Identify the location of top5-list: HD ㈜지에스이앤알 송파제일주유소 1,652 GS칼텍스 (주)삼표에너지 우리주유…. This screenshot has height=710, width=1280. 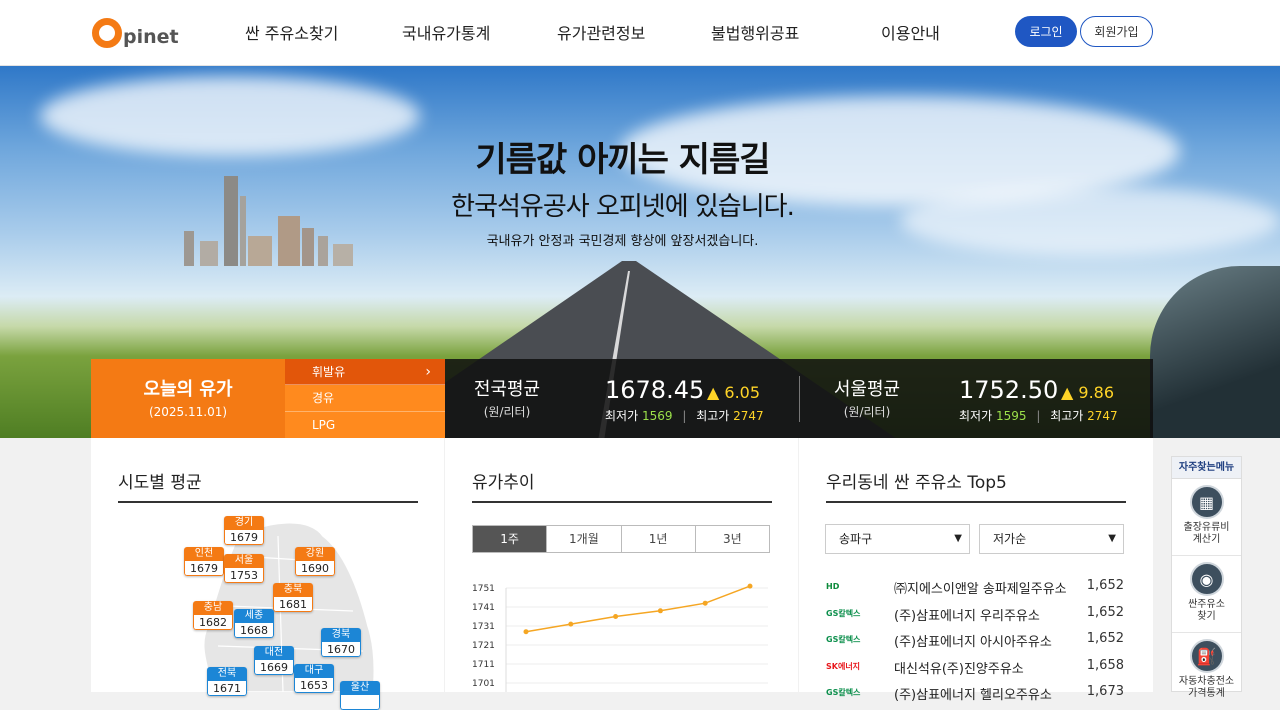
(976, 640).